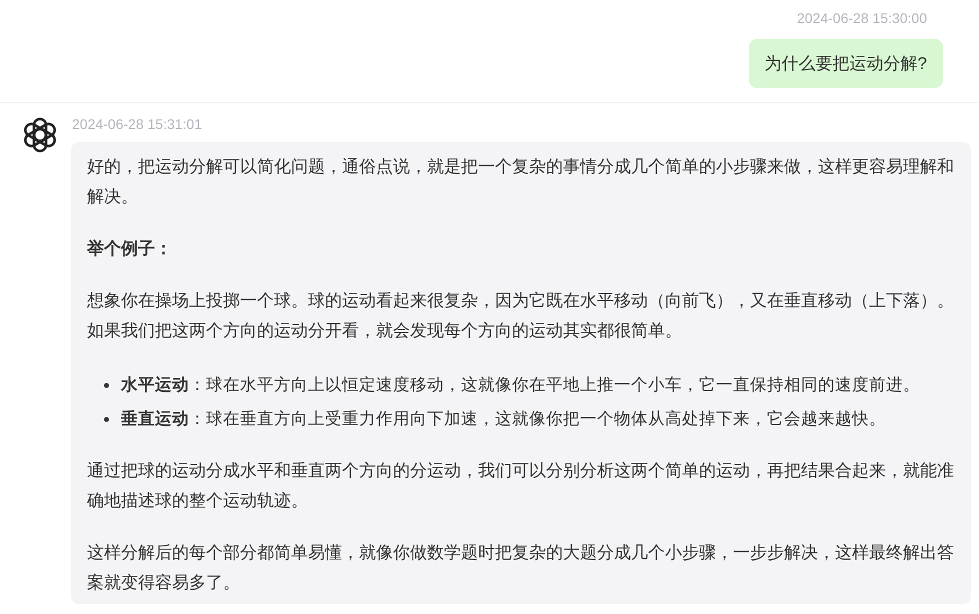 Image resolution: width=979 pixels, height=614 pixels. I want to click on timestamp: 2024-06-28 15:31:01, so click(137, 124).